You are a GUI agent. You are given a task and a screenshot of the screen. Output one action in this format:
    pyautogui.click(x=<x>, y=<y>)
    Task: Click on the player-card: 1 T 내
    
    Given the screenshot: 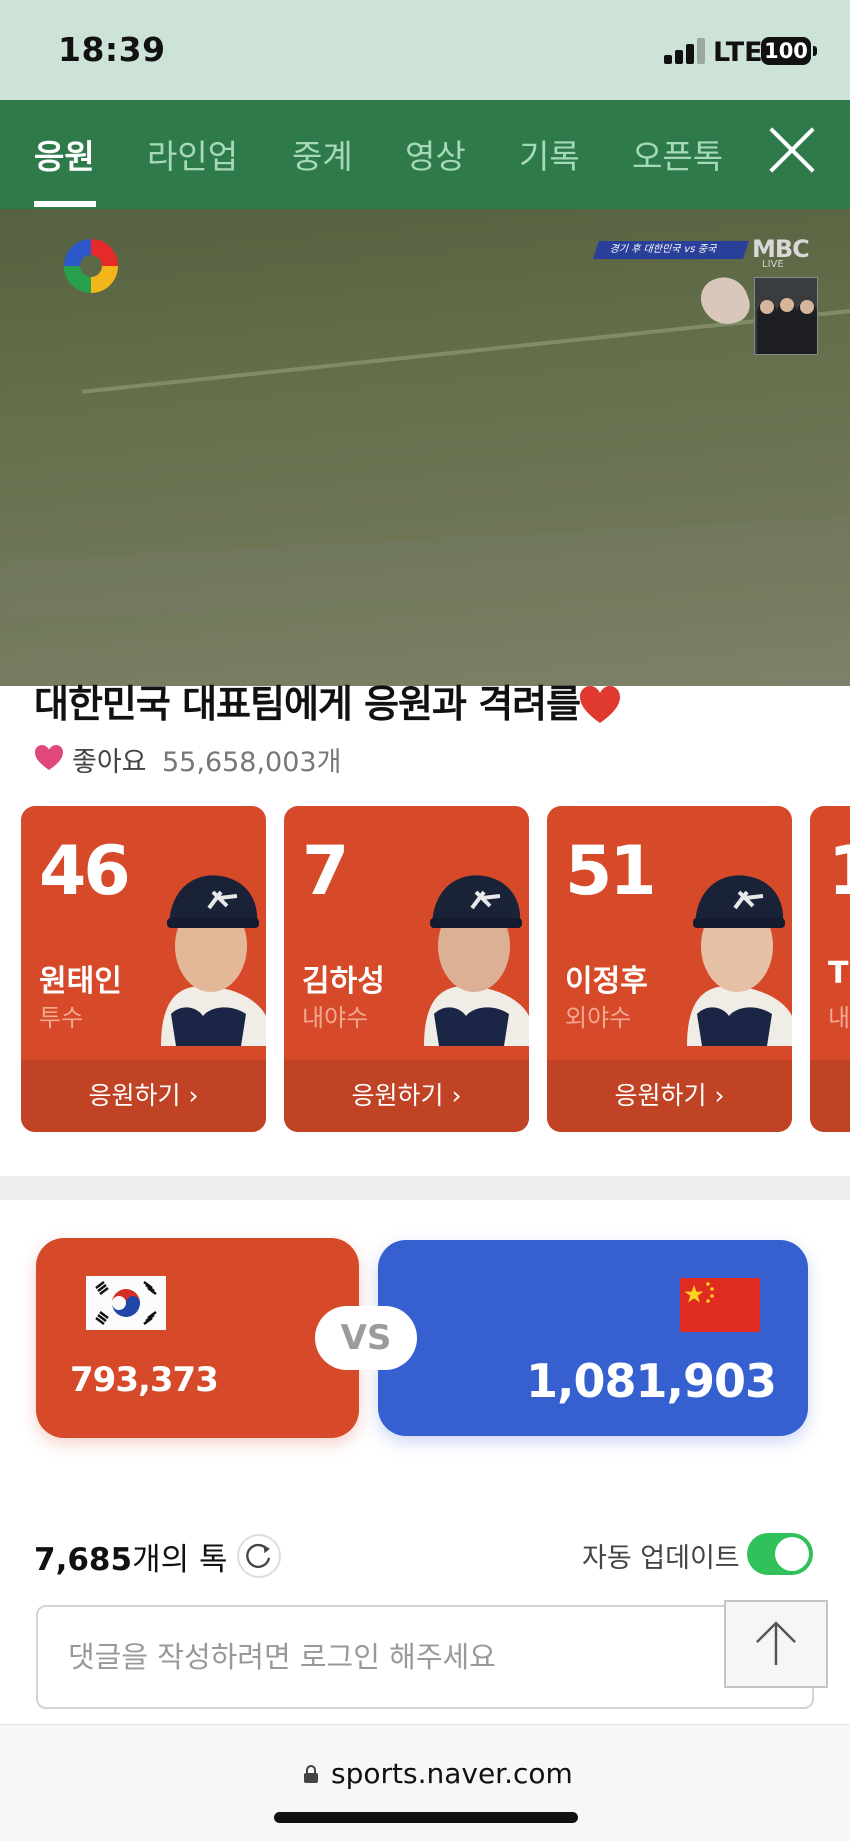 What is the action you would take?
    pyautogui.click(x=830, y=969)
    